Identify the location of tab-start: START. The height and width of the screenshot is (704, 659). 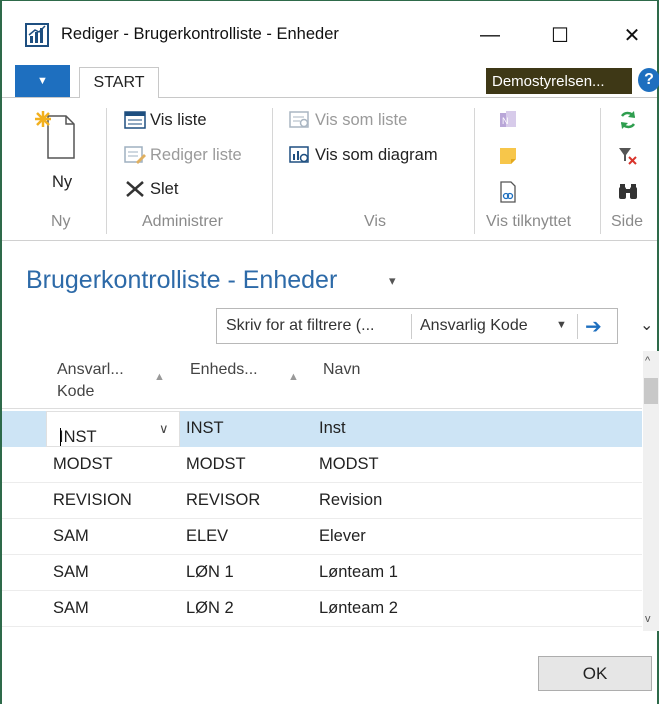
(119, 83).